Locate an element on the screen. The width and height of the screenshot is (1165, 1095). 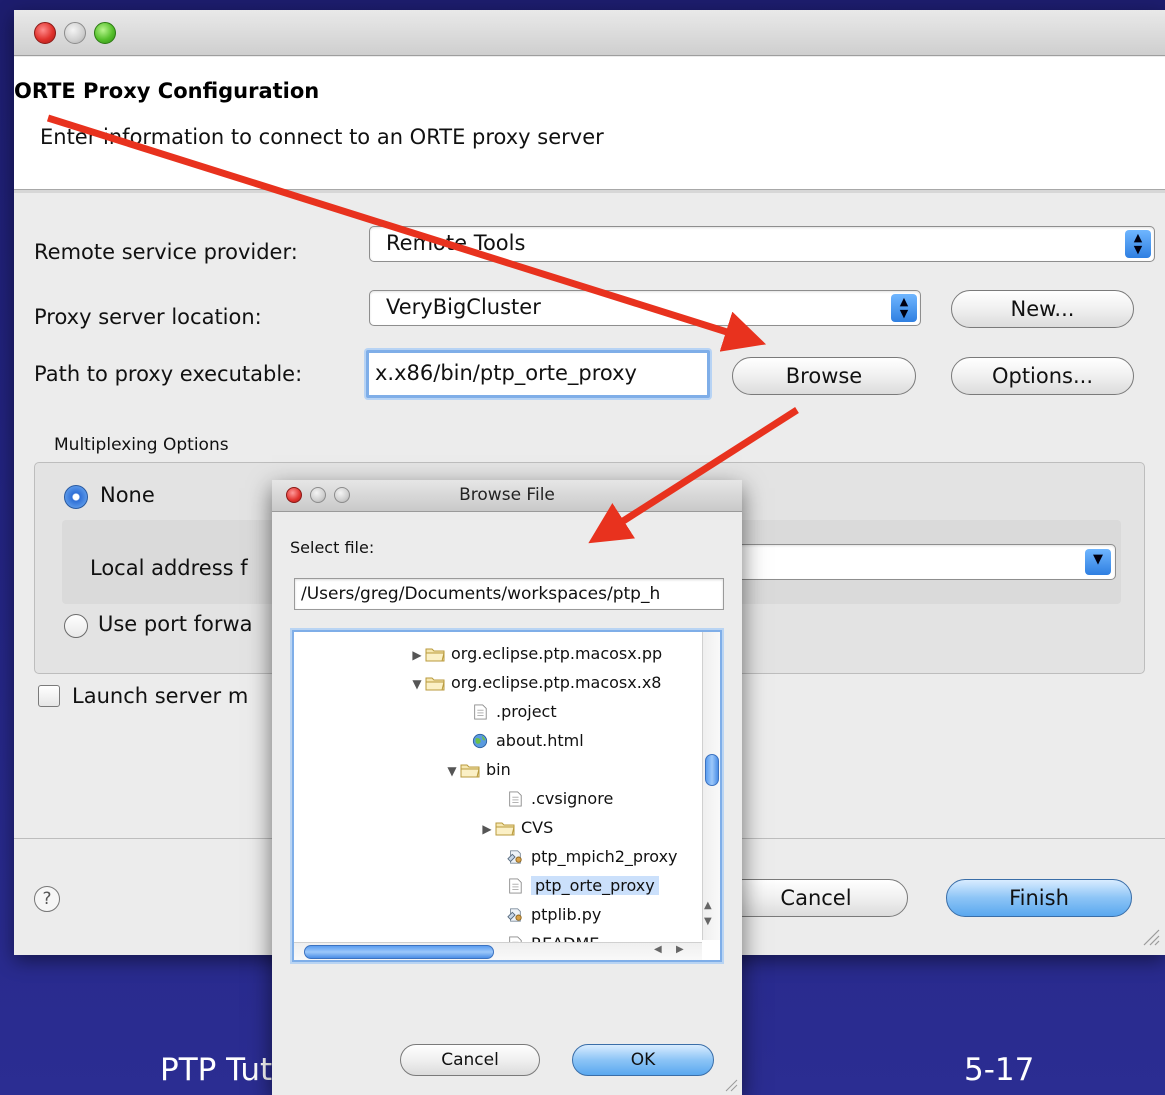
vertical-scrollbar is located at coordinates (711, 786).